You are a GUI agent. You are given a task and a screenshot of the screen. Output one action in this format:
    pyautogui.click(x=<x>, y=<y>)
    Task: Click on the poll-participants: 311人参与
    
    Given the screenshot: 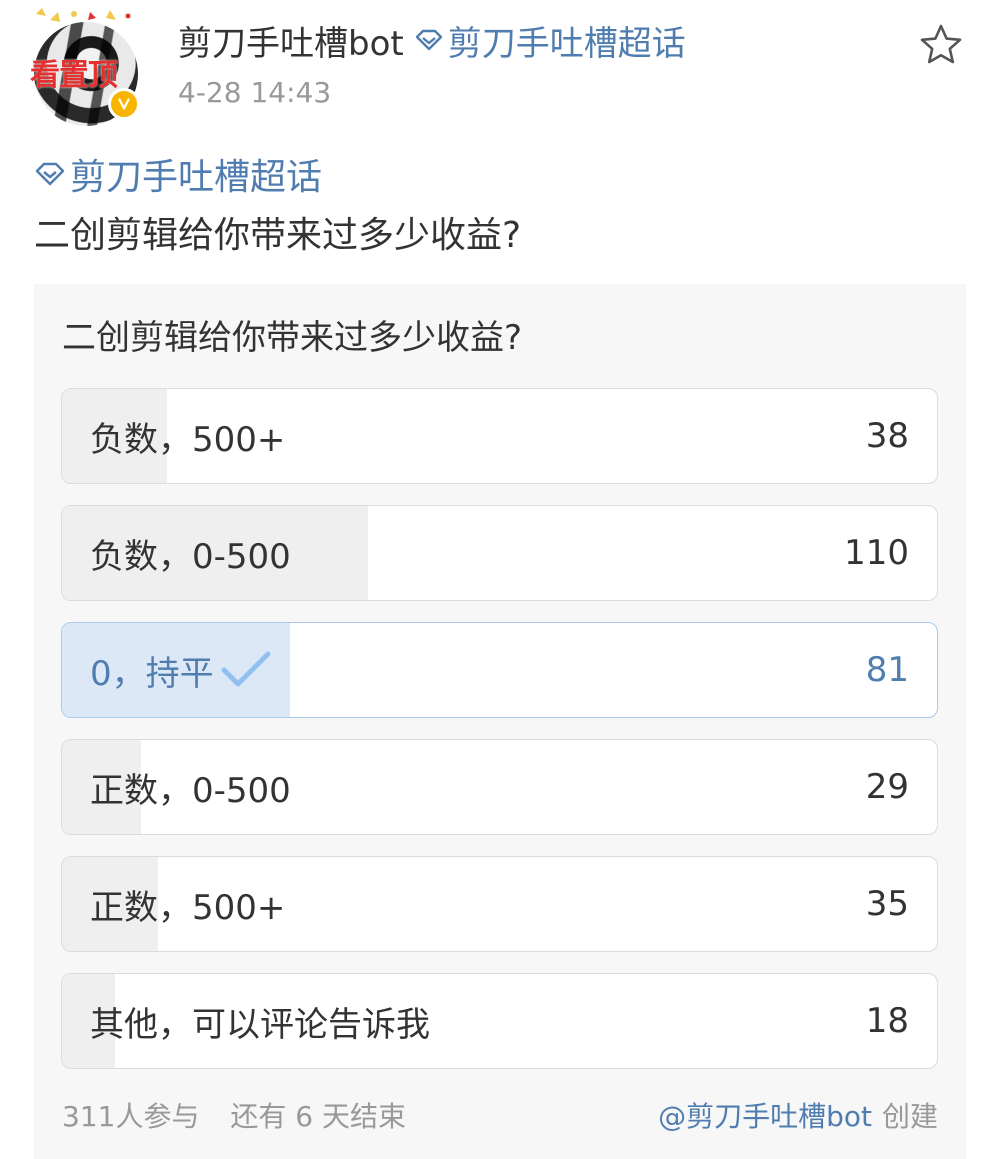 What is the action you would take?
    pyautogui.click(x=131, y=1116)
    